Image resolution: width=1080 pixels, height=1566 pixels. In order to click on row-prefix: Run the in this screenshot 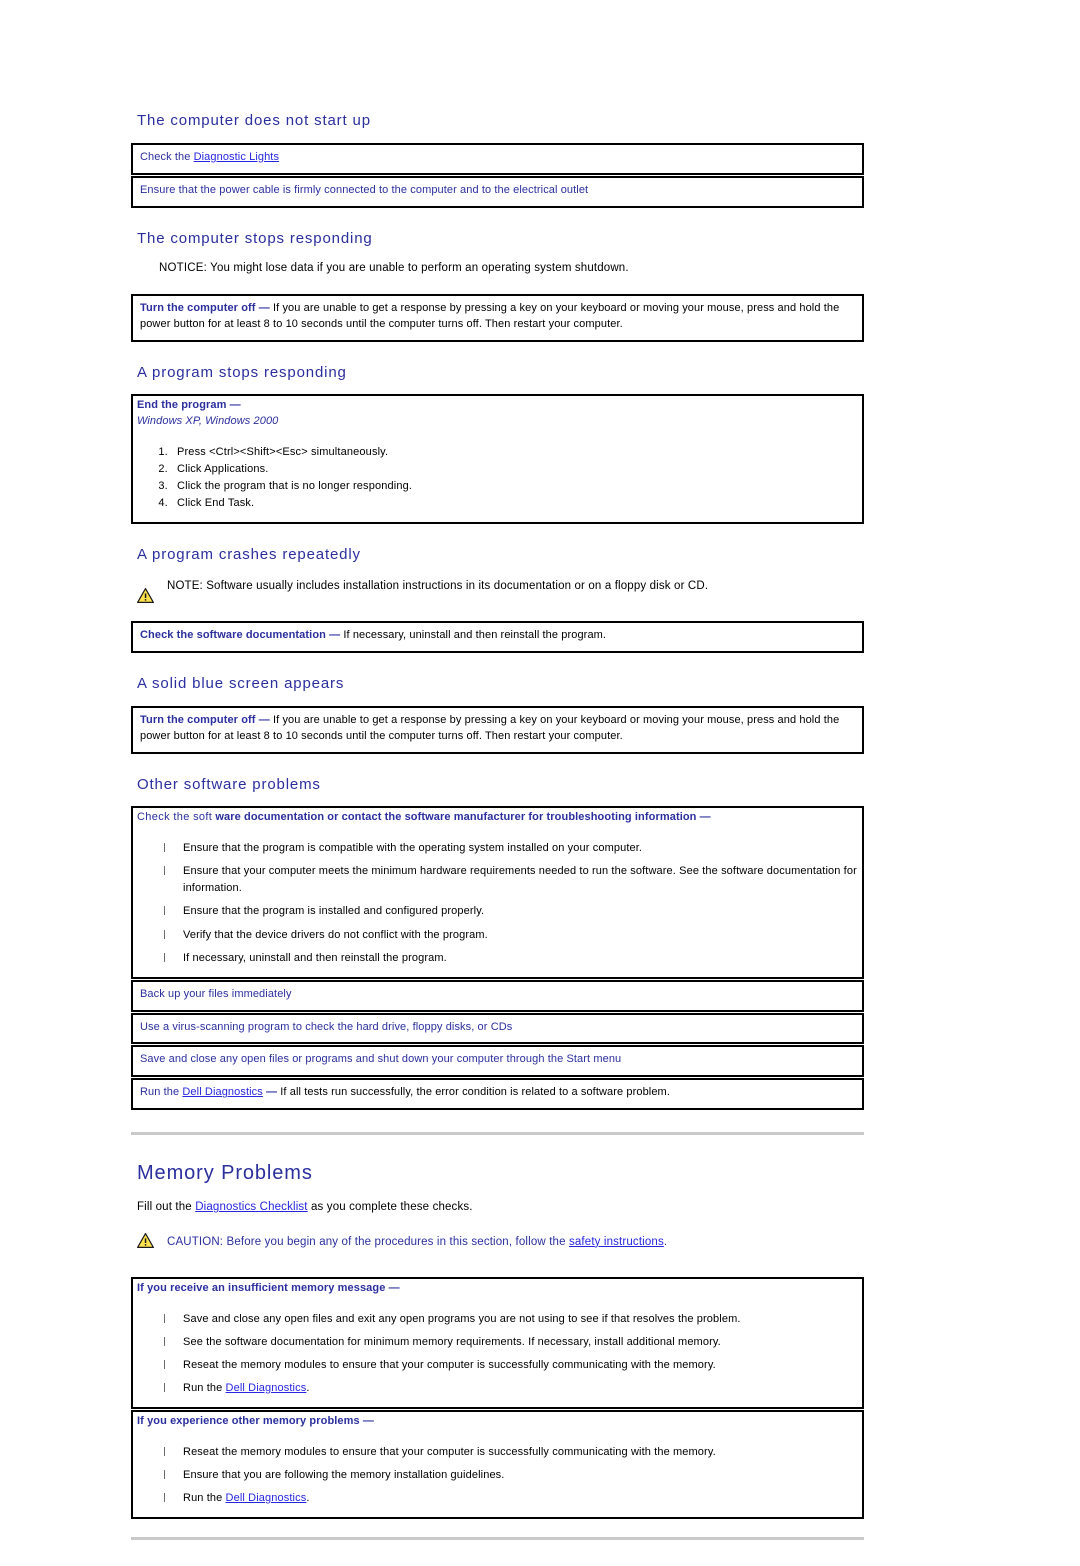, I will do `click(161, 1092)`.